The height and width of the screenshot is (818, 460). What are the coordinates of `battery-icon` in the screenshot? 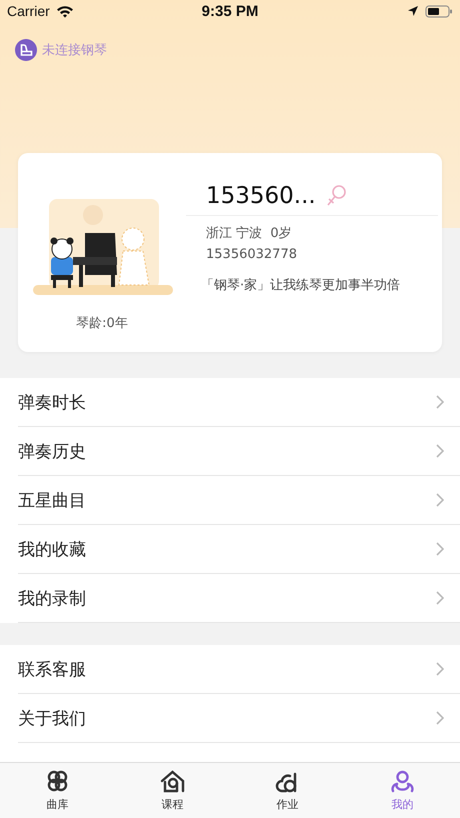 It's located at (438, 11).